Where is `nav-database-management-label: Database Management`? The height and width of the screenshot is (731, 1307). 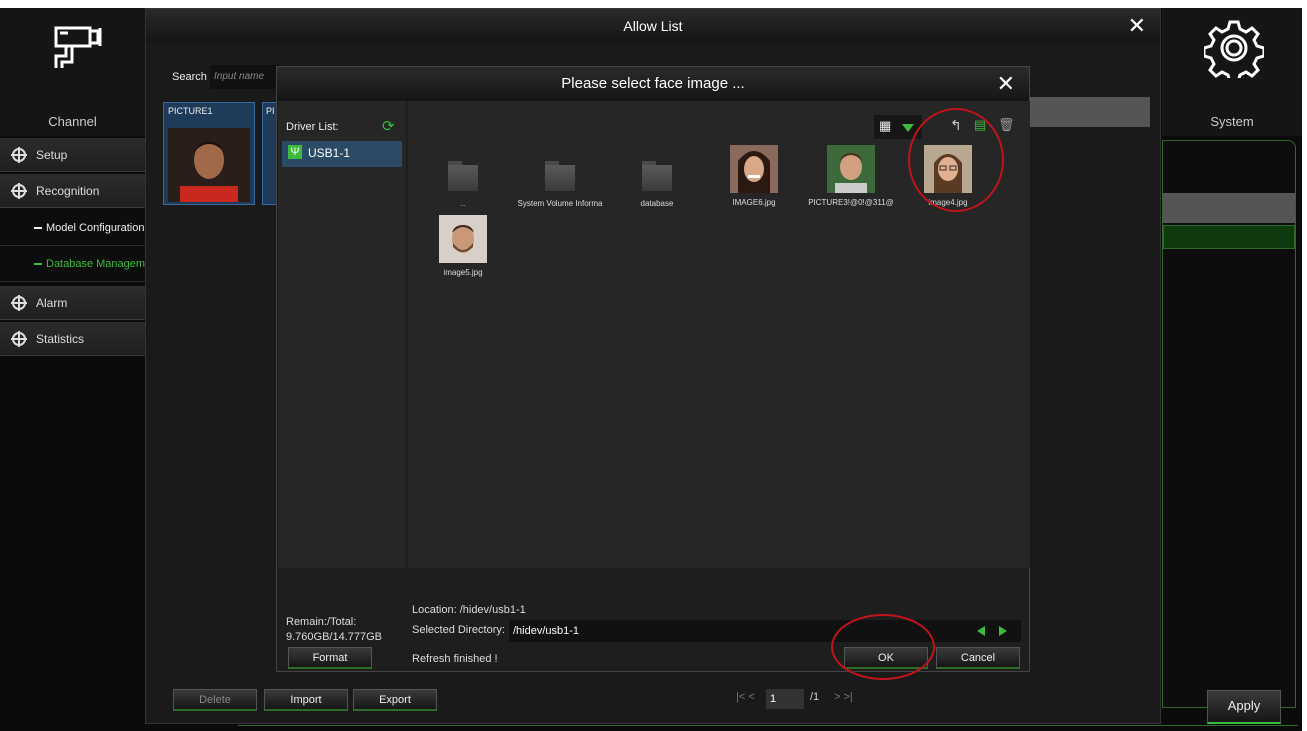 nav-database-management-label: Database Management is located at coordinates (95, 263).